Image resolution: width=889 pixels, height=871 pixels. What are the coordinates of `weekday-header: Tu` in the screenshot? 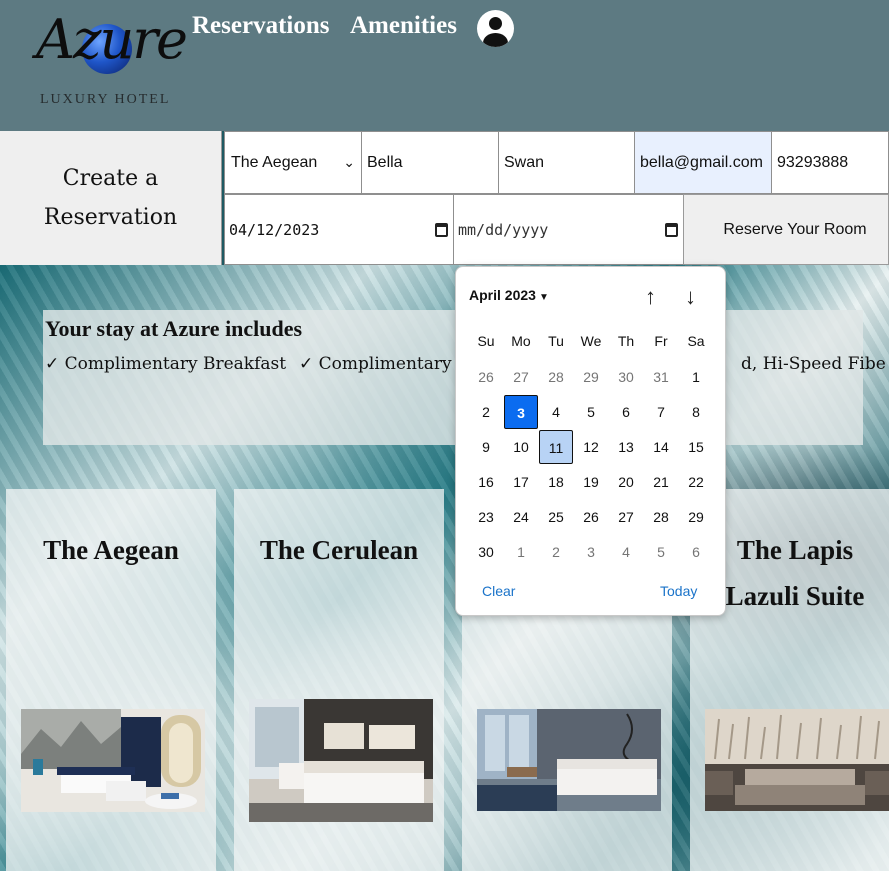 It's located at (556, 341).